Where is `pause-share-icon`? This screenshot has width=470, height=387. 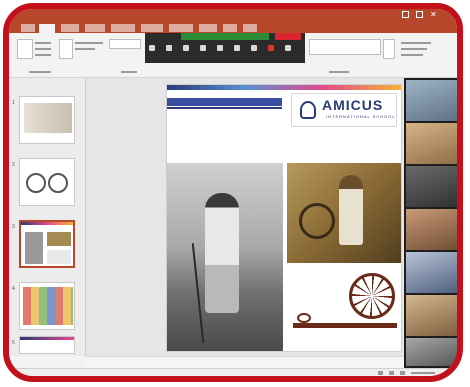
pause-share-icon is located at coordinates (220, 48).